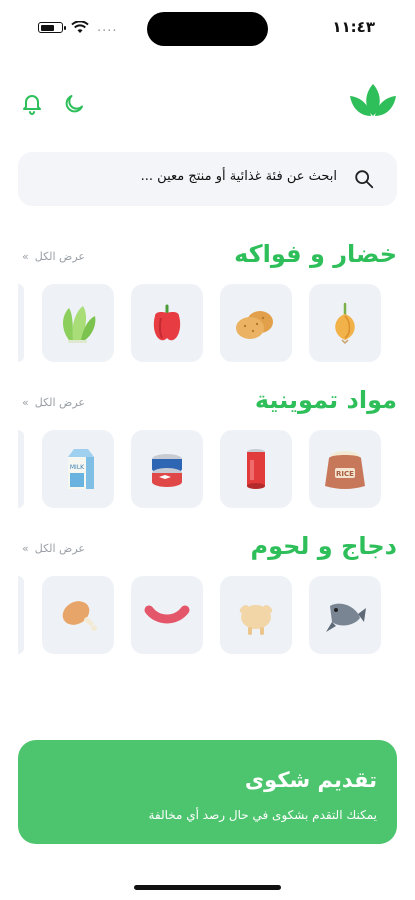 Image resolution: width=415 pixels, height=900 pixels. I want to click on product-row: MILK RICE, so click(207, 469).